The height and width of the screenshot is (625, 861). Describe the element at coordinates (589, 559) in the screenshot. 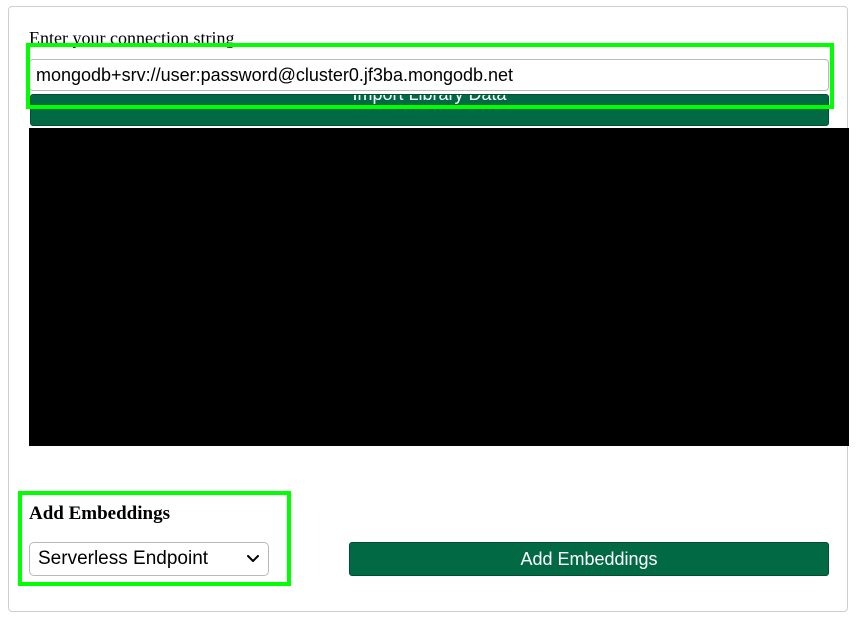

I see `add-embeddings-button: Add Embeddings` at that location.